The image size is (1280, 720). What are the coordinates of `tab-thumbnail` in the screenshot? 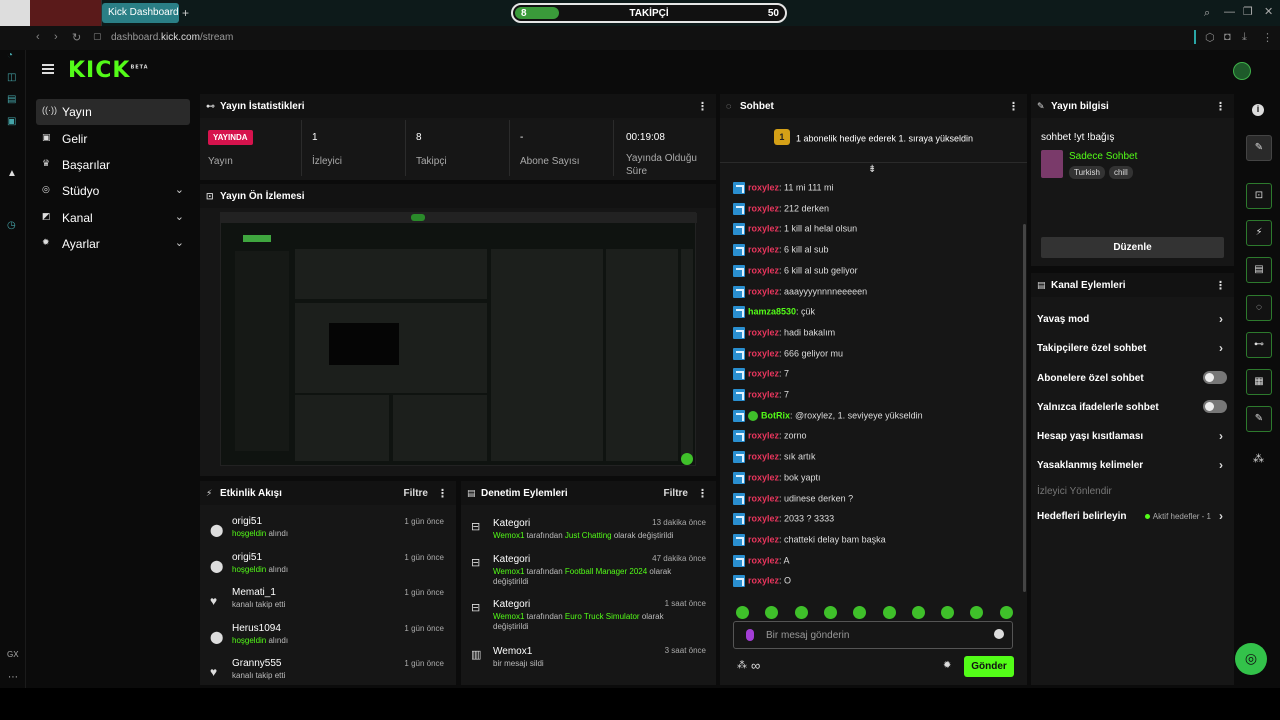 It's located at (51, 13).